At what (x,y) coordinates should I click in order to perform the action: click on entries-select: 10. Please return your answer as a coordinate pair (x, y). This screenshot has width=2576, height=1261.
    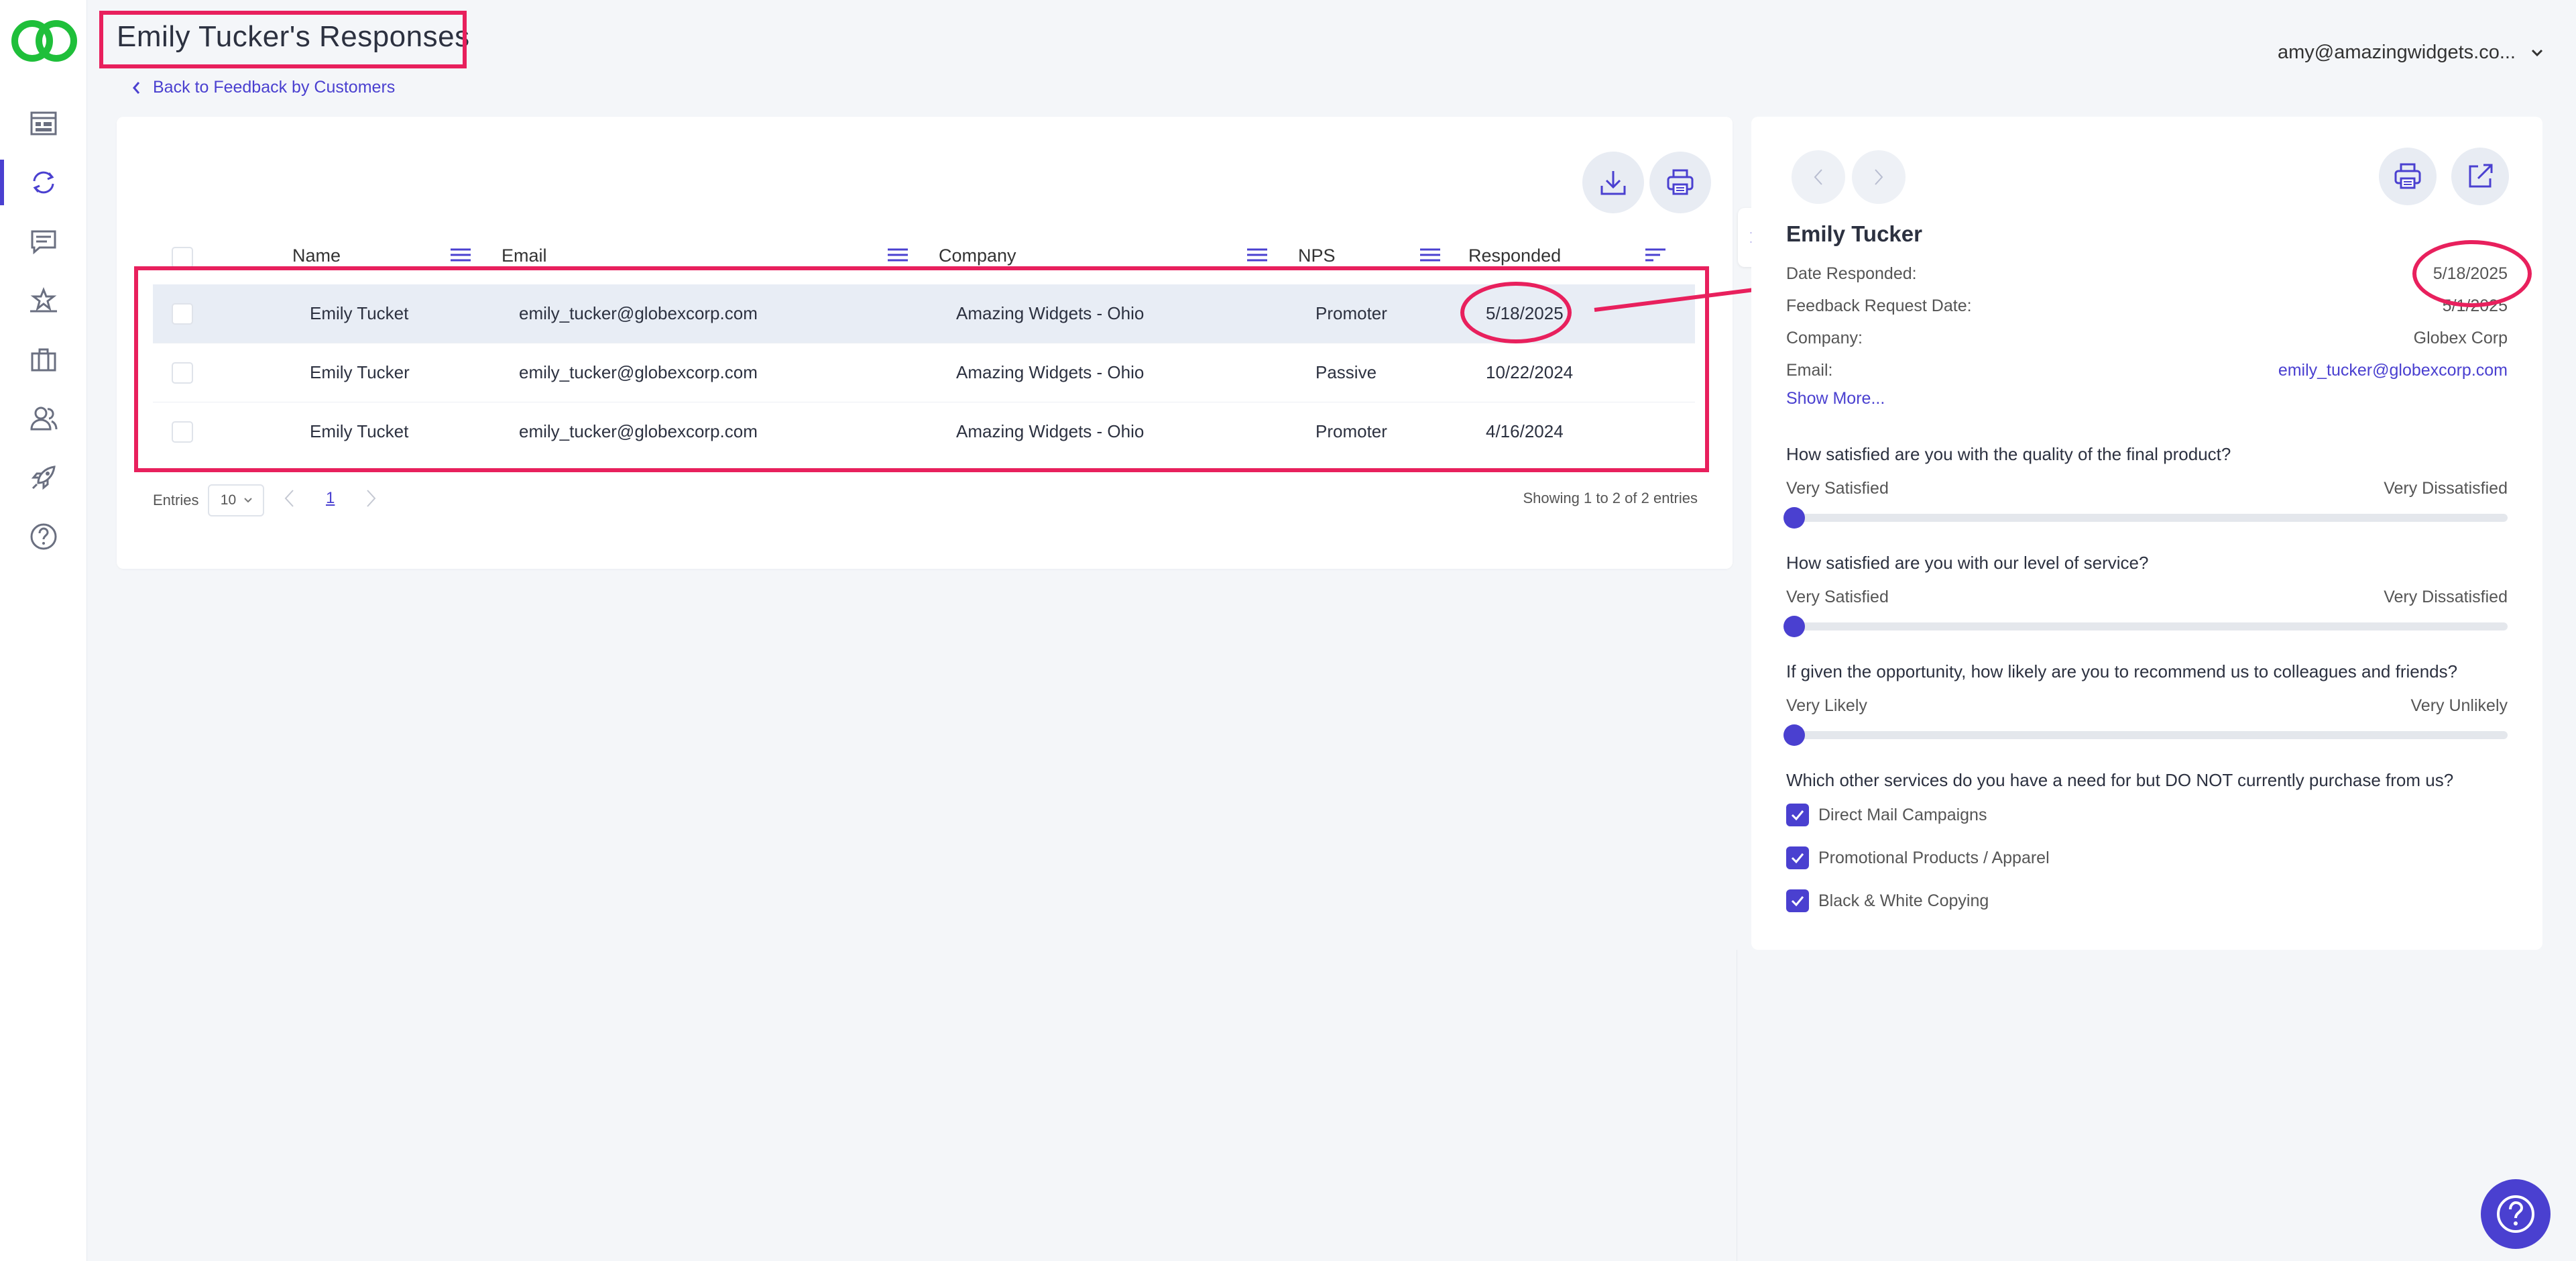
    Looking at the image, I should click on (236, 500).